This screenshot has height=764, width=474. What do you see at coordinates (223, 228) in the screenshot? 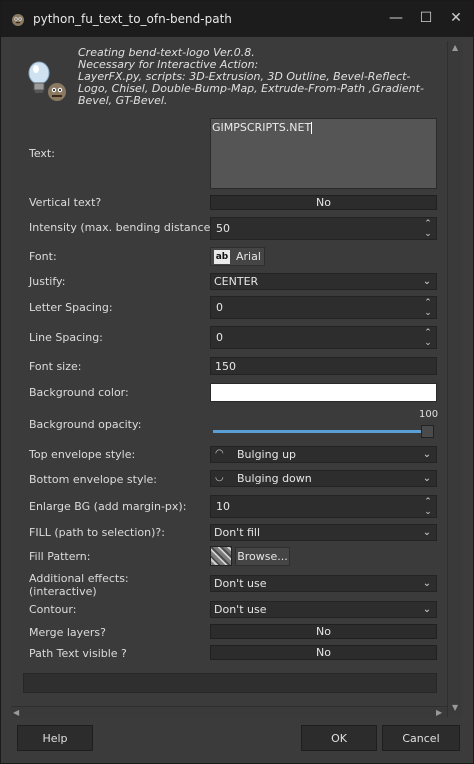
I see `intensity-value: 50` at bounding box center [223, 228].